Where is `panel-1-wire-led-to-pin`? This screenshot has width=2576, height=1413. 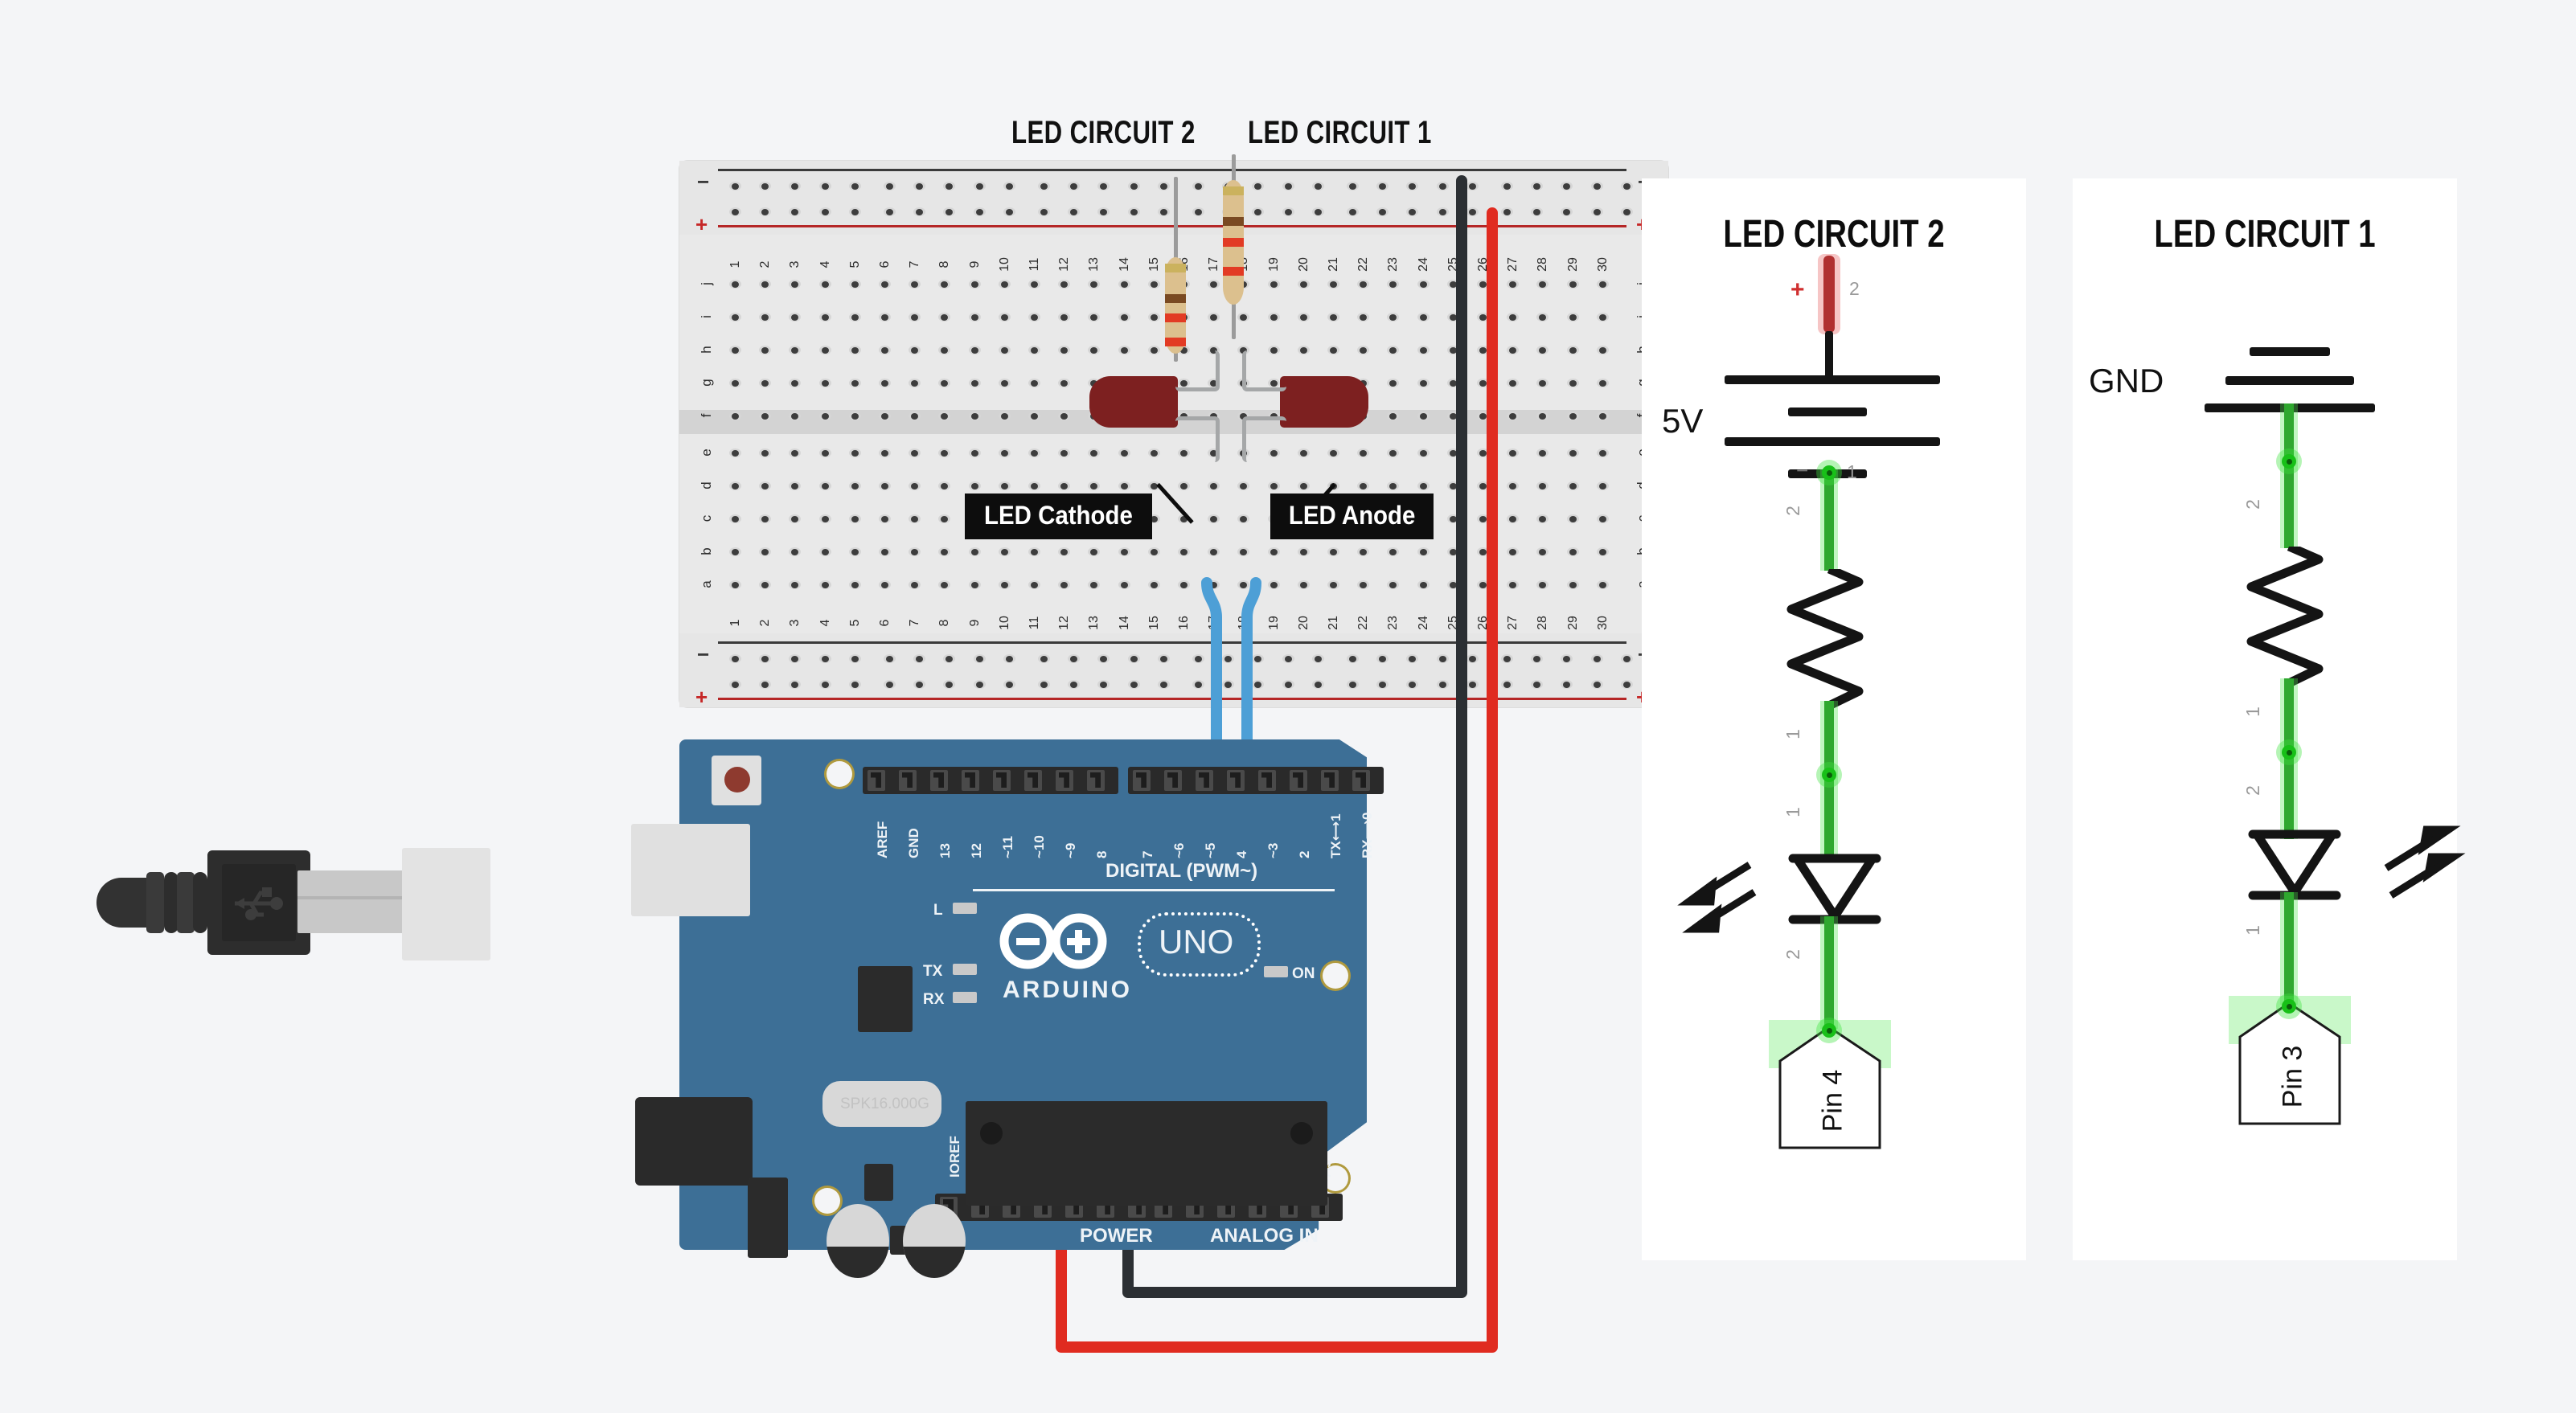 panel-1-wire-led-to-pin is located at coordinates (2289, 948).